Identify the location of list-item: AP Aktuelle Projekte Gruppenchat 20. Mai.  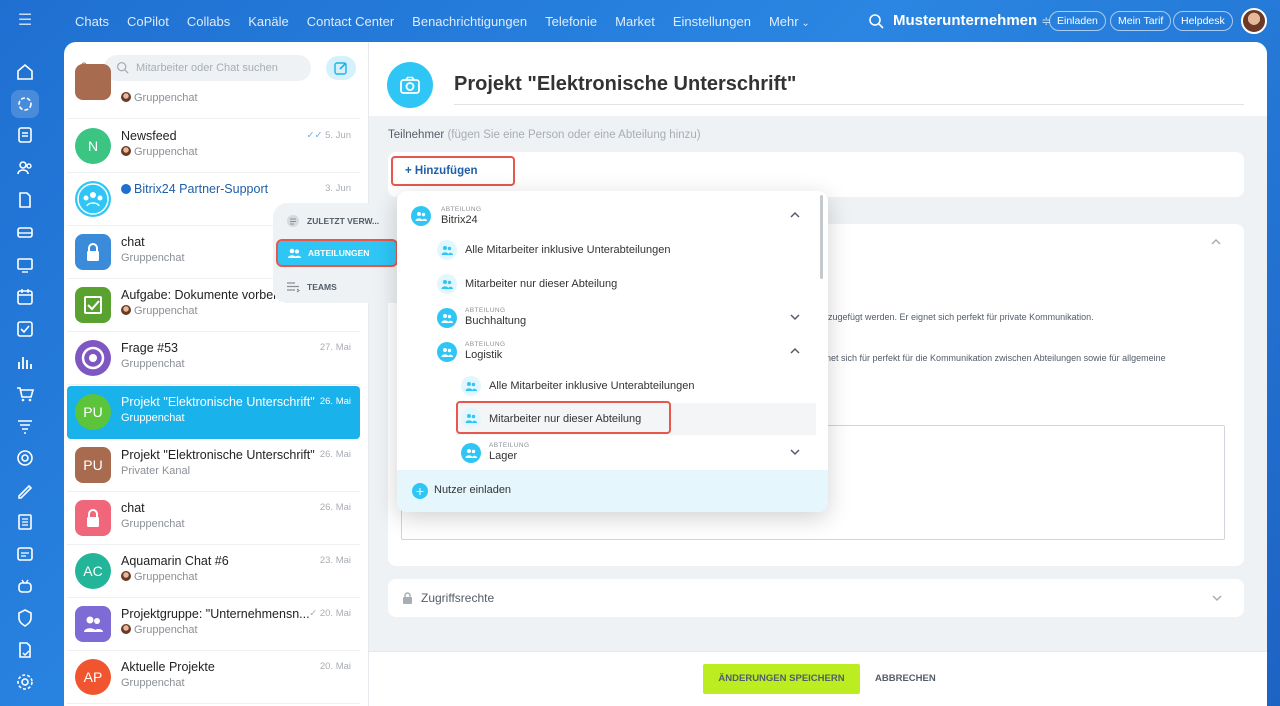
(213, 677).